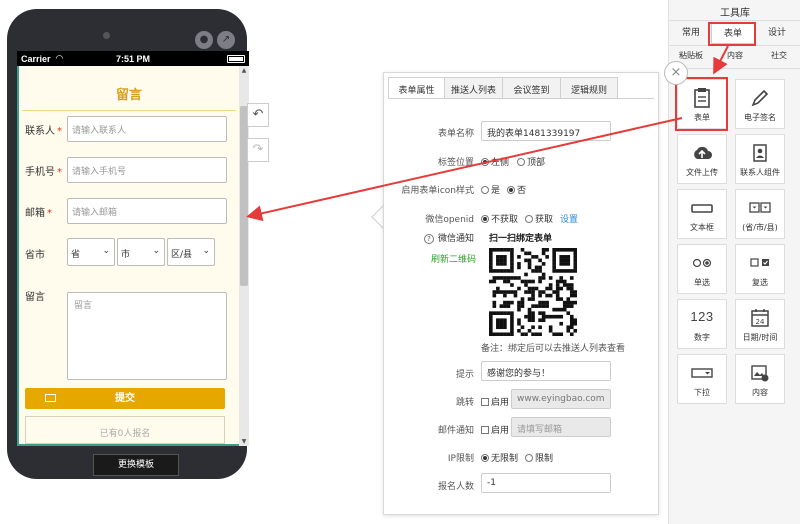 Image resolution: width=800 pixels, height=524 pixels. I want to click on widget-checkbox: 复选, so click(760, 269).